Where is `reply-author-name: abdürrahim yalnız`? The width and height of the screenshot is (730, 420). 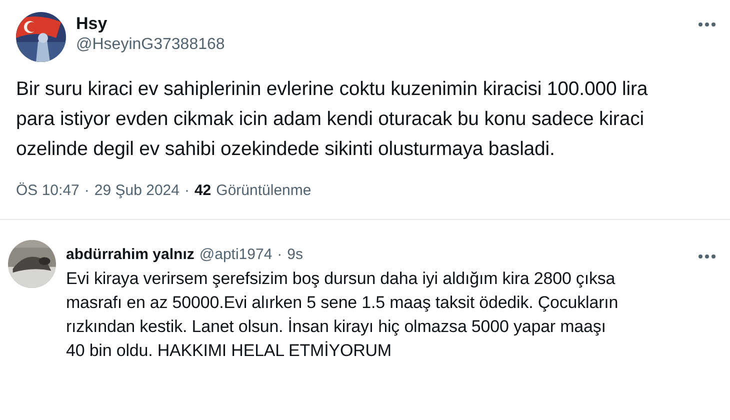
reply-author-name: abdürrahim yalnız is located at coordinates (130, 254).